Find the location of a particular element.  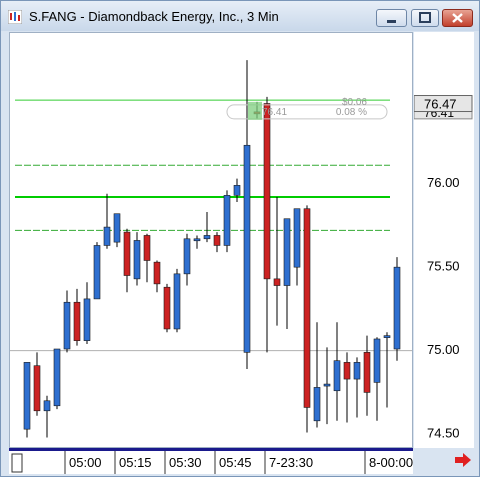

x-tick-label: 05:00 is located at coordinates (85, 462).